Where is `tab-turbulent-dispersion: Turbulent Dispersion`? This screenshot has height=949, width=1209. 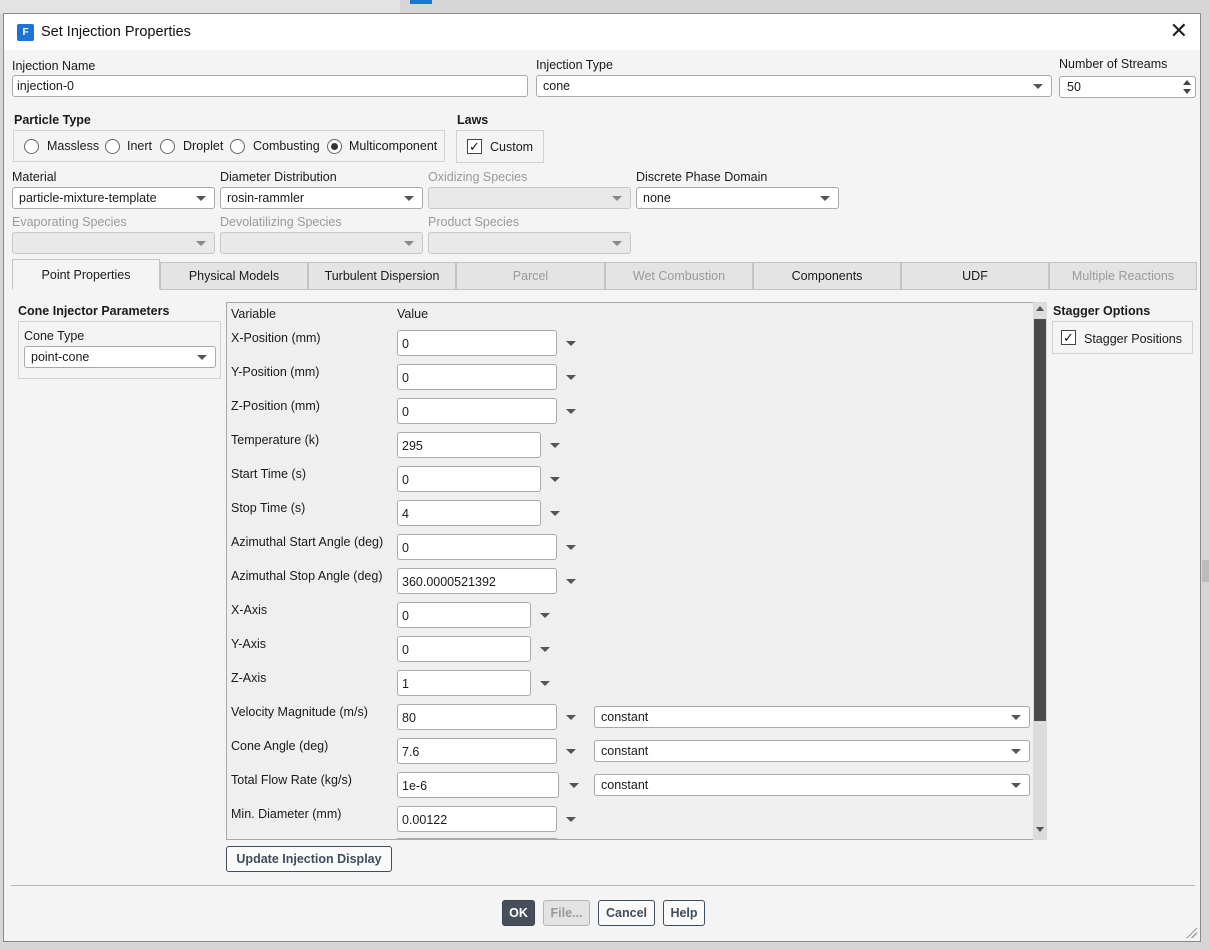 tab-turbulent-dispersion: Turbulent Dispersion is located at coordinates (382, 276).